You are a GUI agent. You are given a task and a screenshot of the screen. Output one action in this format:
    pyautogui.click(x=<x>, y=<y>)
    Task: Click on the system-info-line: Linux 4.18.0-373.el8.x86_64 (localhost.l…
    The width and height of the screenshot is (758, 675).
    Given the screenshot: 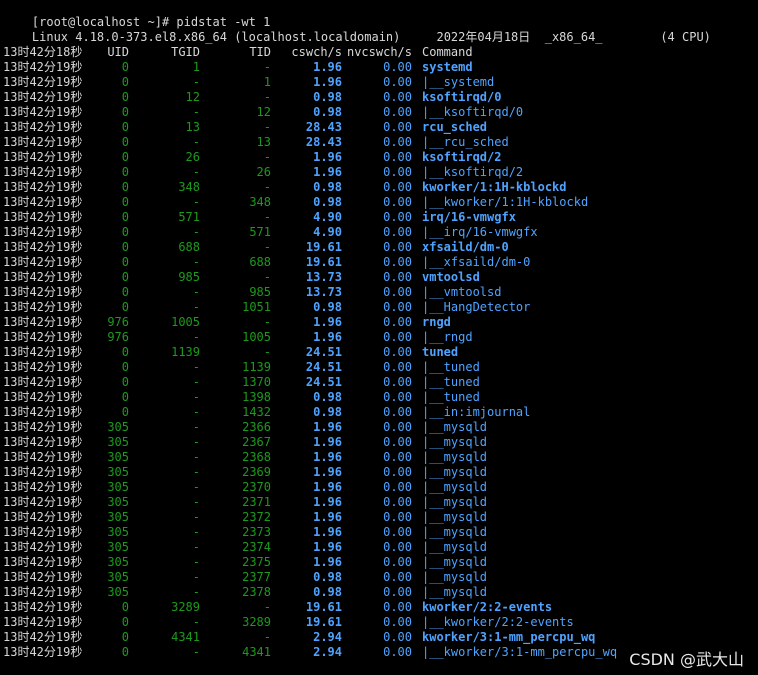 What is the action you would take?
    pyautogui.click(x=379, y=29)
    